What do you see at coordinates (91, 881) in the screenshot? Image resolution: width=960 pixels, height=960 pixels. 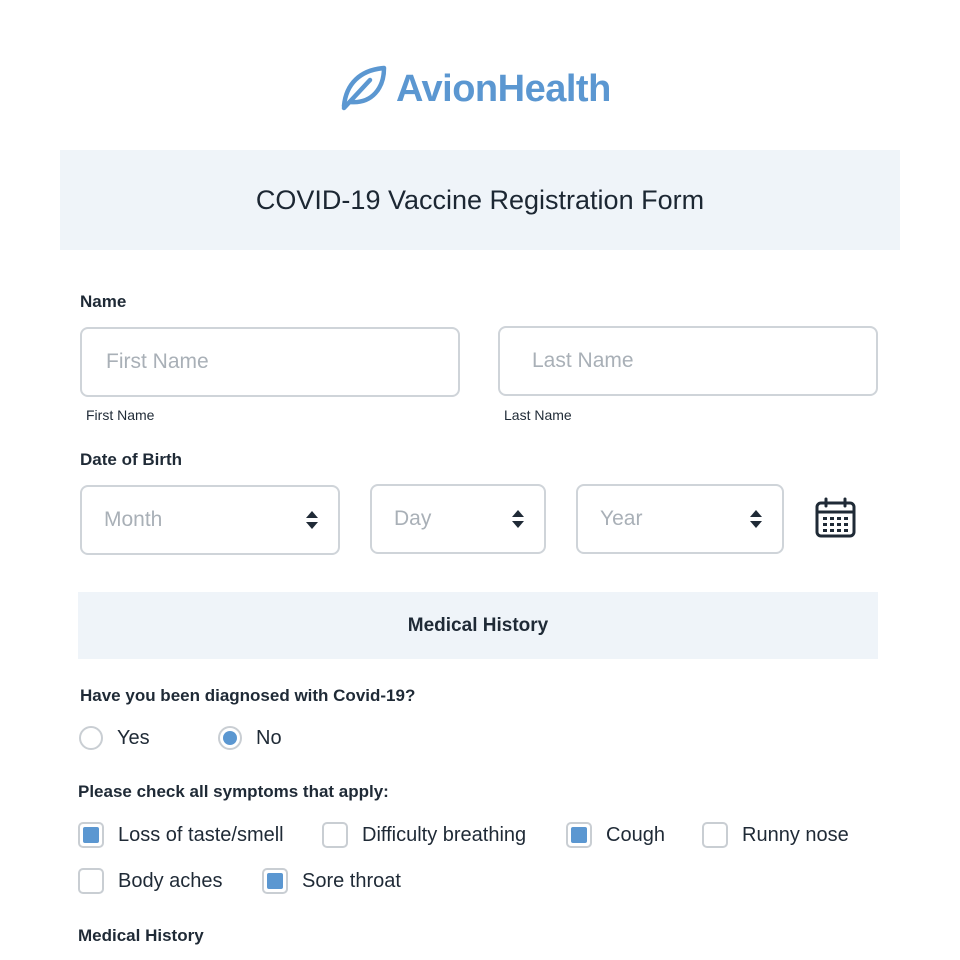 I see `body-aches-checkbox` at bounding box center [91, 881].